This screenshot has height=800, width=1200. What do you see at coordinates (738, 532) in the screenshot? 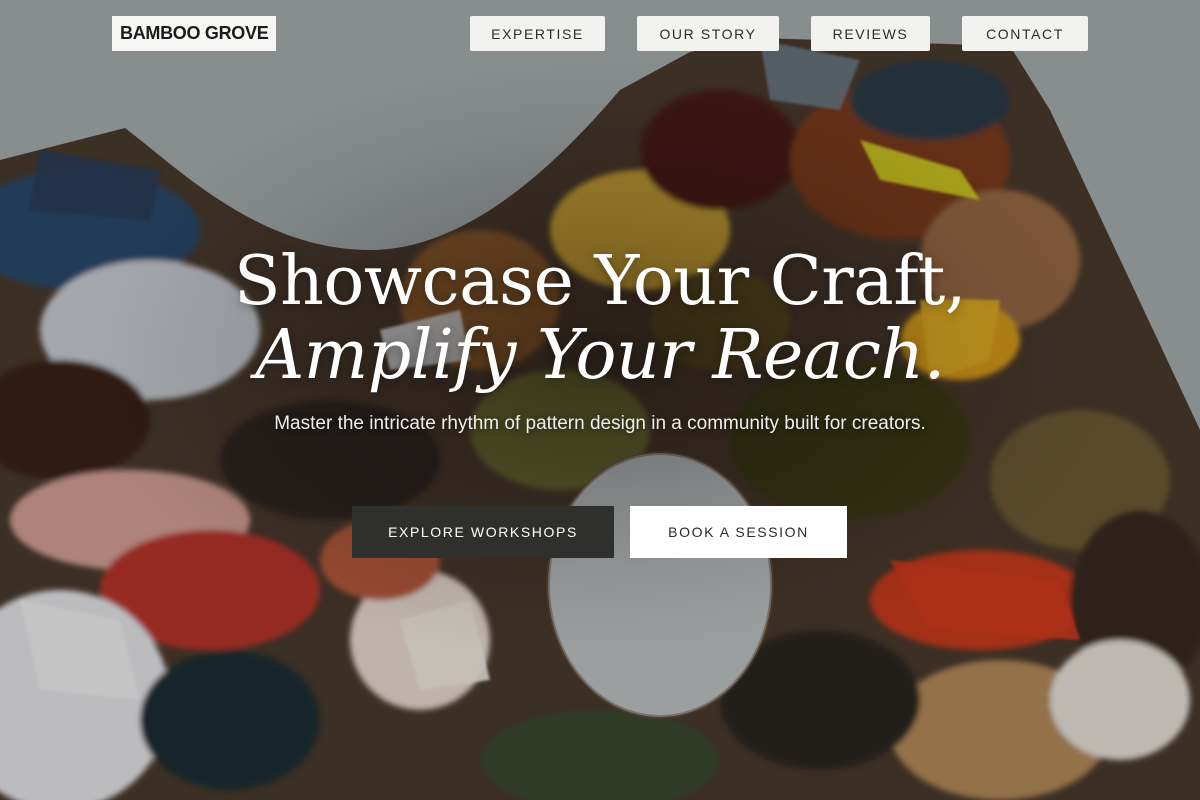
I see `book-session-button: BOOK A SESSION` at bounding box center [738, 532].